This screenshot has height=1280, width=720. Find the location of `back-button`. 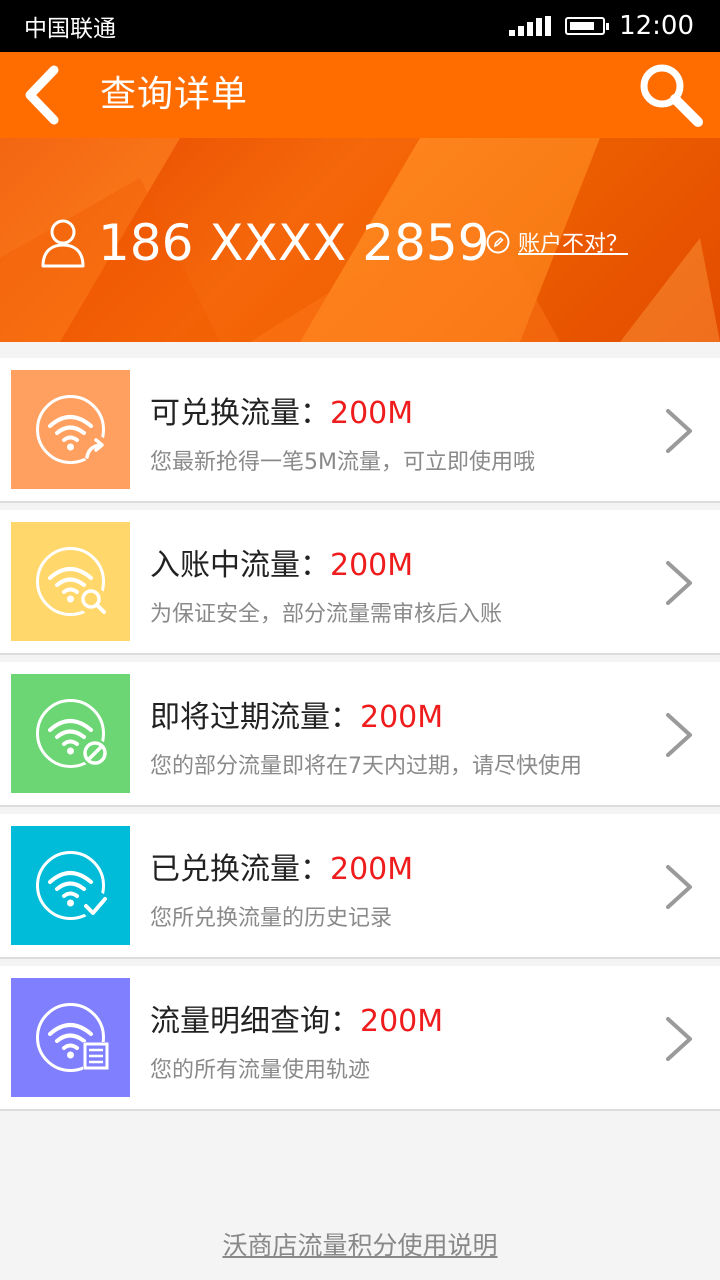

back-button is located at coordinates (48, 95).